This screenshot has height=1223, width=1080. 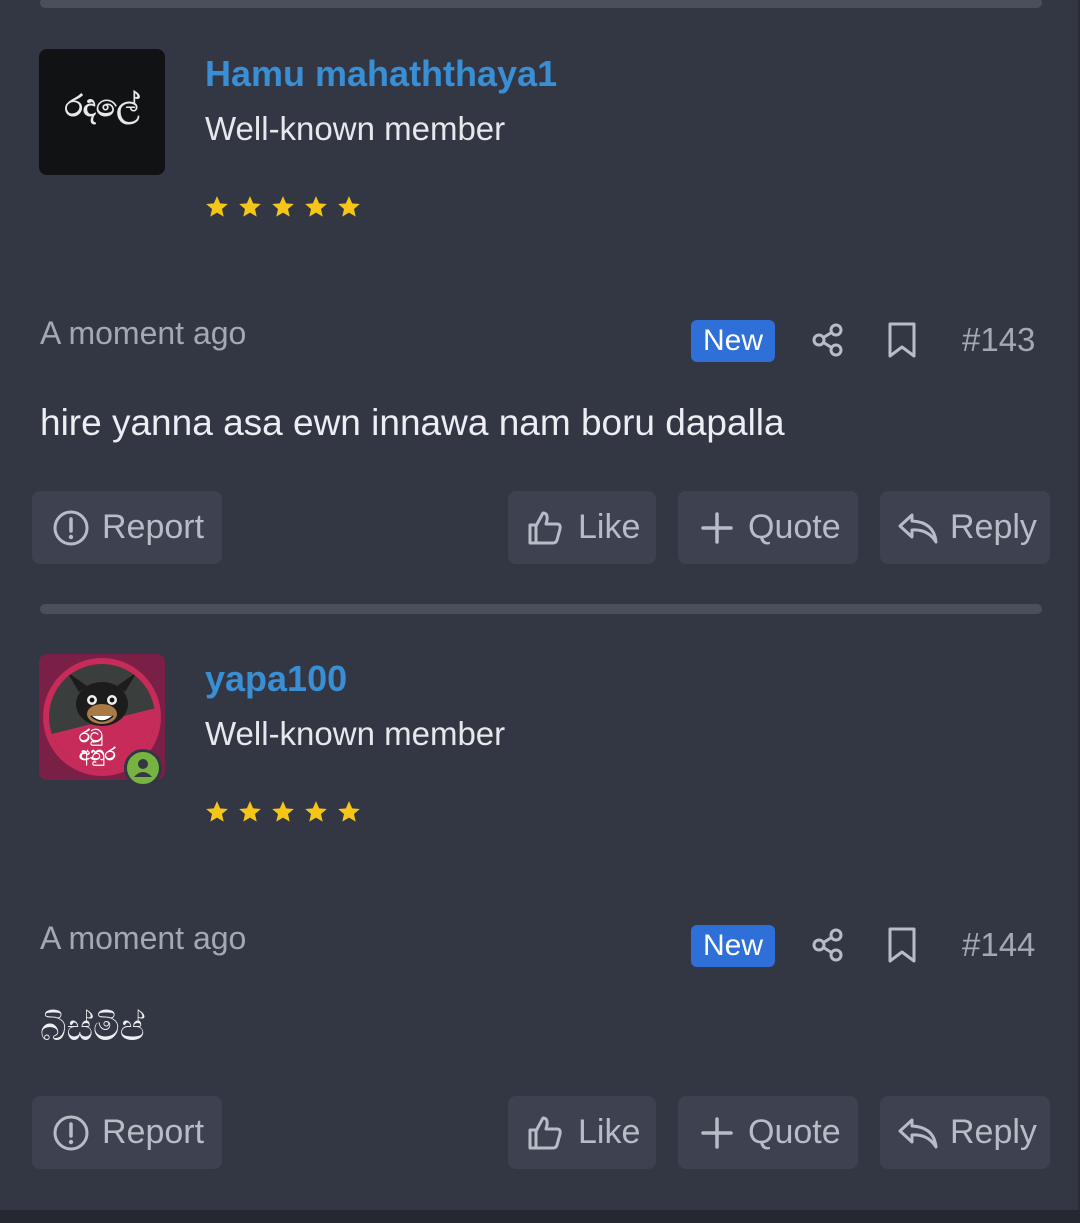 I want to click on username: yapa100, so click(x=276, y=679).